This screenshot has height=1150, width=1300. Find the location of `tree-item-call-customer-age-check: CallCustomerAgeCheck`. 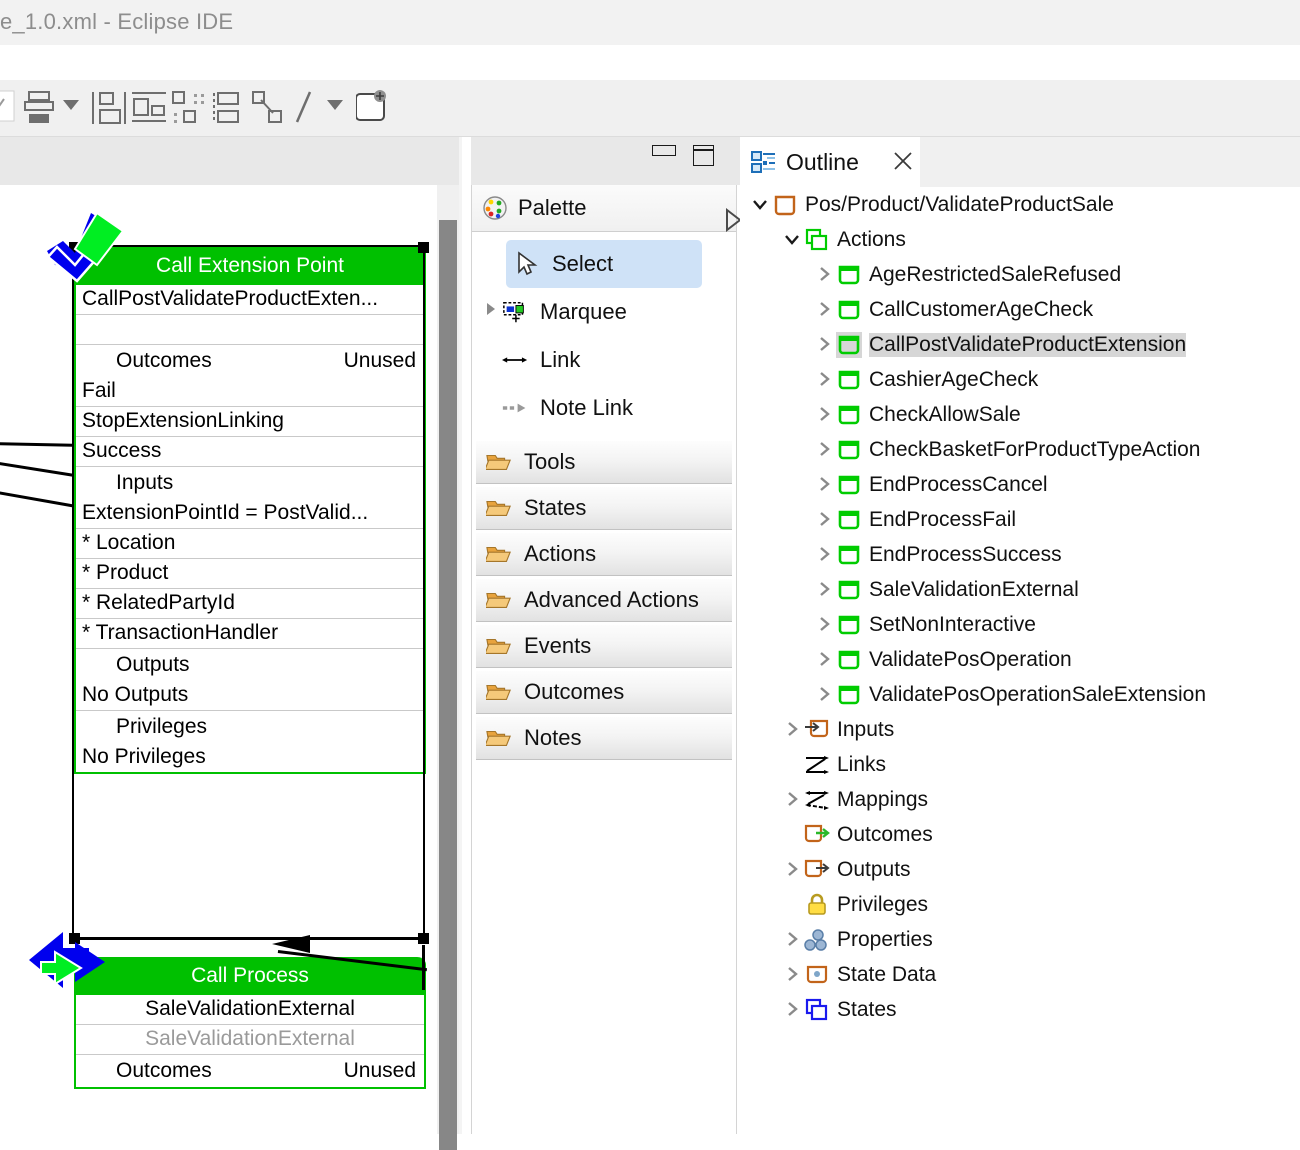

tree-item-call-customer-age-check: CallCustomerAgeCheck is located at coordinates (1020, 309).